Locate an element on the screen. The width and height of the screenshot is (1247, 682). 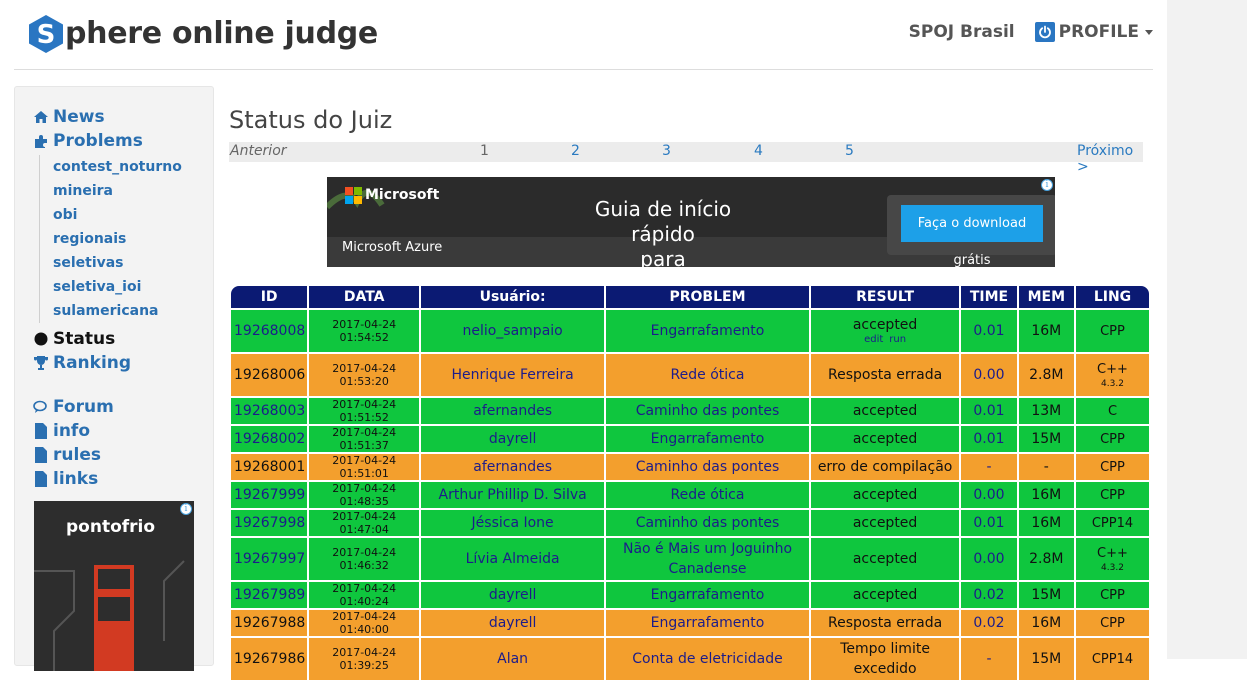
result-text: Resposta errada is located at coordinates (885, 623).